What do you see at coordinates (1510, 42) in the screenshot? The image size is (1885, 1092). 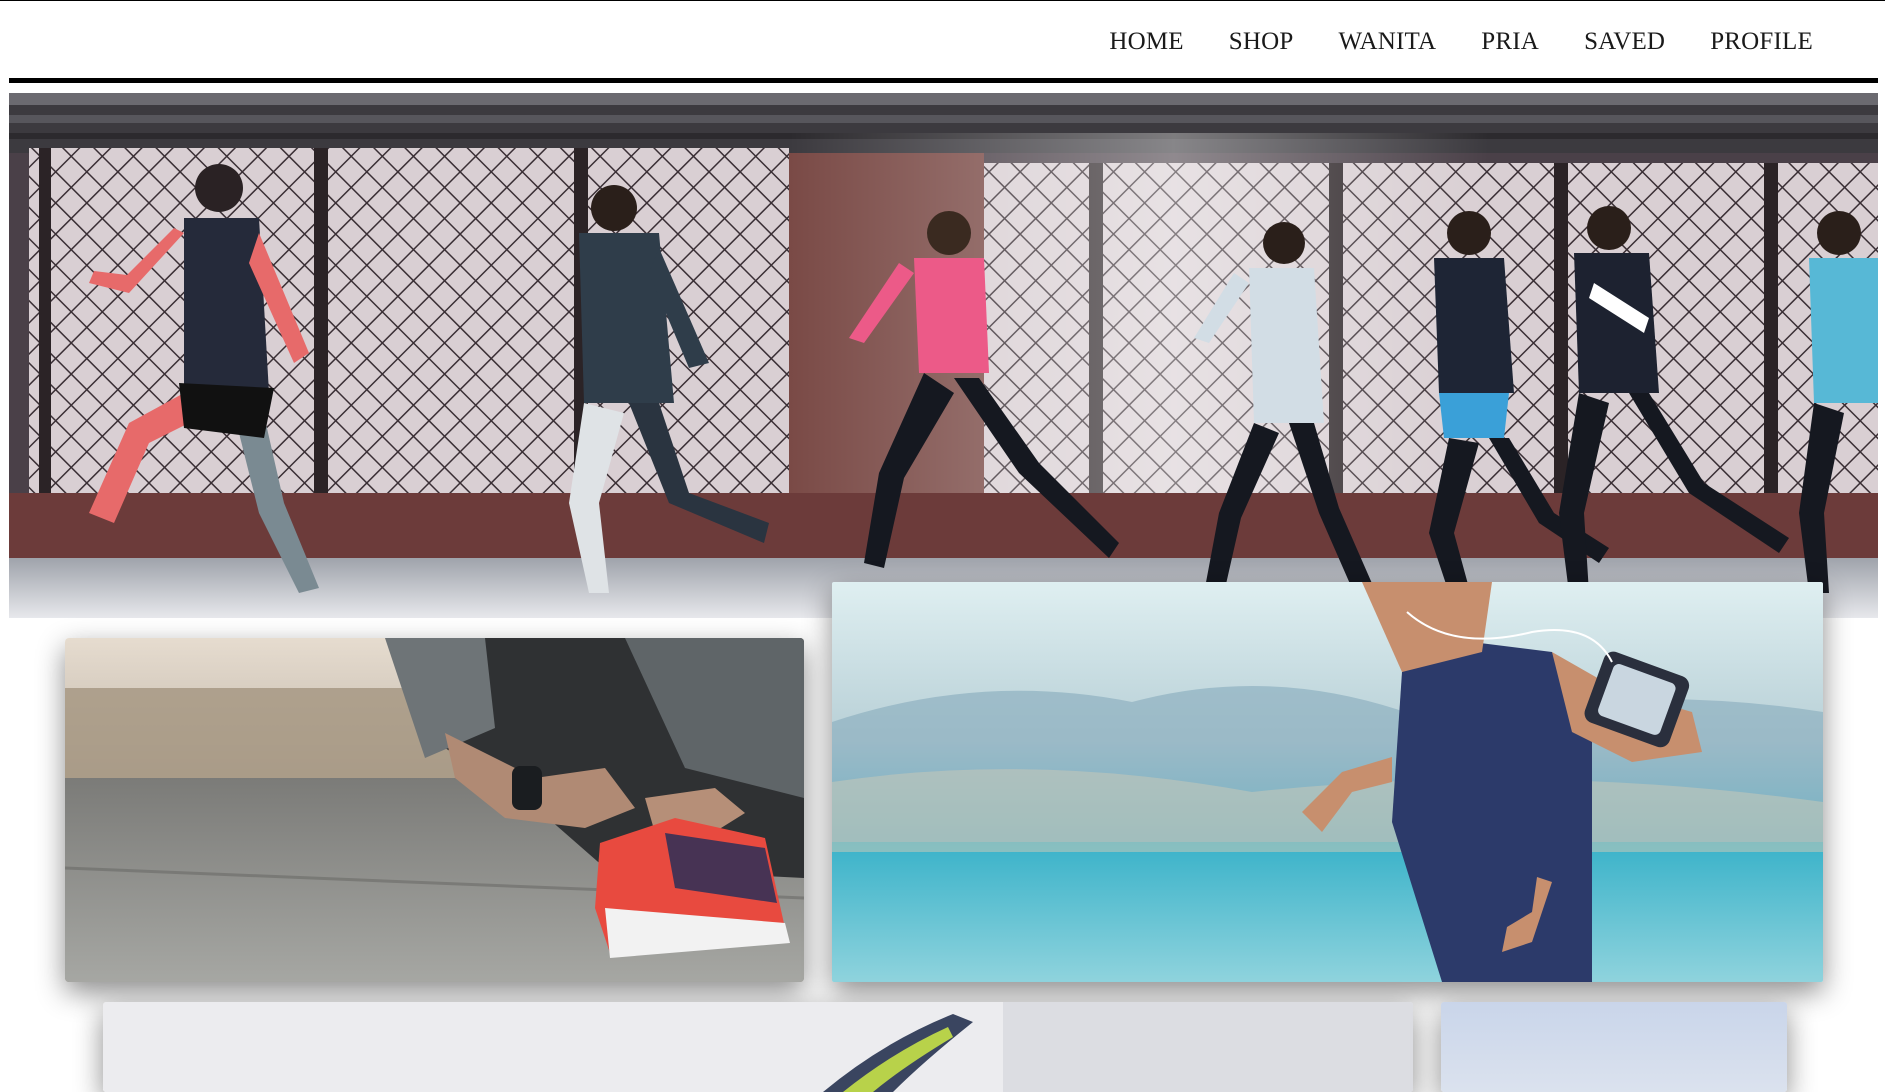 I see `nav-pria: PRIA` at bounding box center [1510, 42].